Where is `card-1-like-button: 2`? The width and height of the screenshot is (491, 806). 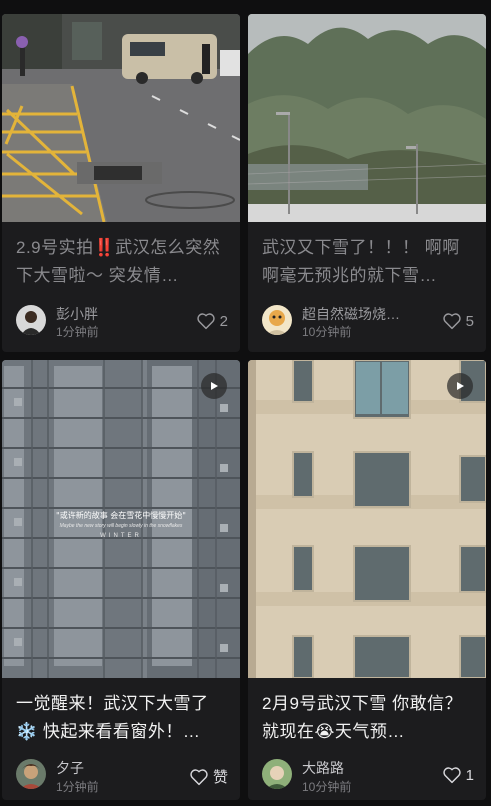
card-1-like-button: 2 is located at coordinates (212, 321).